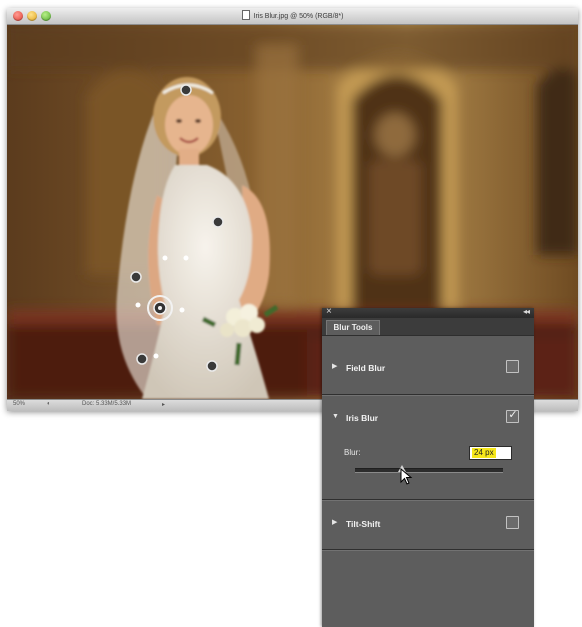 The height and width of the screenshot is (627, 582). Describe the element at coordinates (428, 327) in the screenshot. I see `panel-tab-row: Blur Tools` at that location.